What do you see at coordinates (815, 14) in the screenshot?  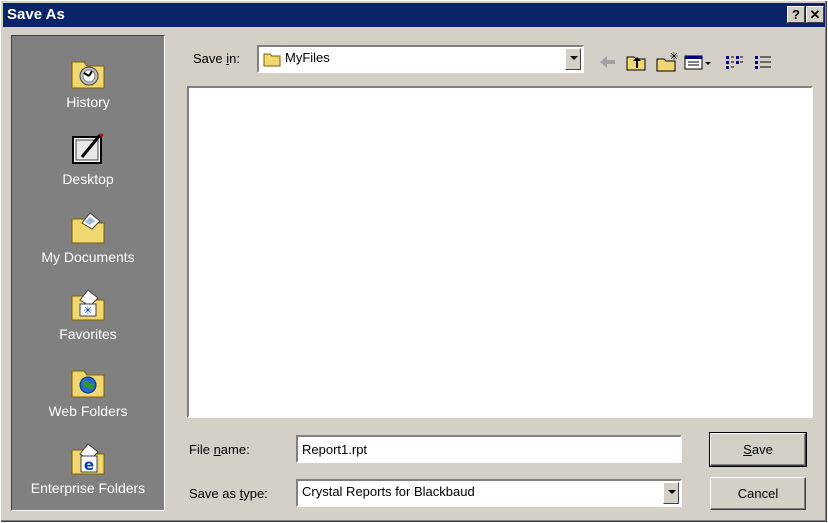 I see `close-button: ✕` at bounding box center [815, 14].